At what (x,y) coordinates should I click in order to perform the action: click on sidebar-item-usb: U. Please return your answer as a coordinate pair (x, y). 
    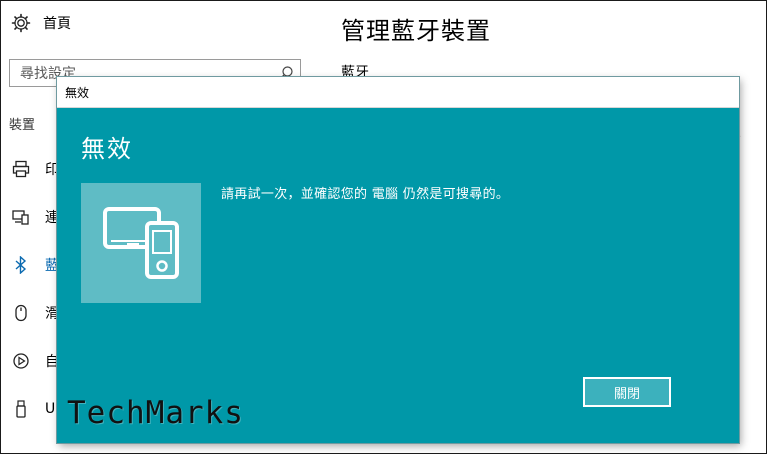
    Looking at the image, I should click on (33, 409).